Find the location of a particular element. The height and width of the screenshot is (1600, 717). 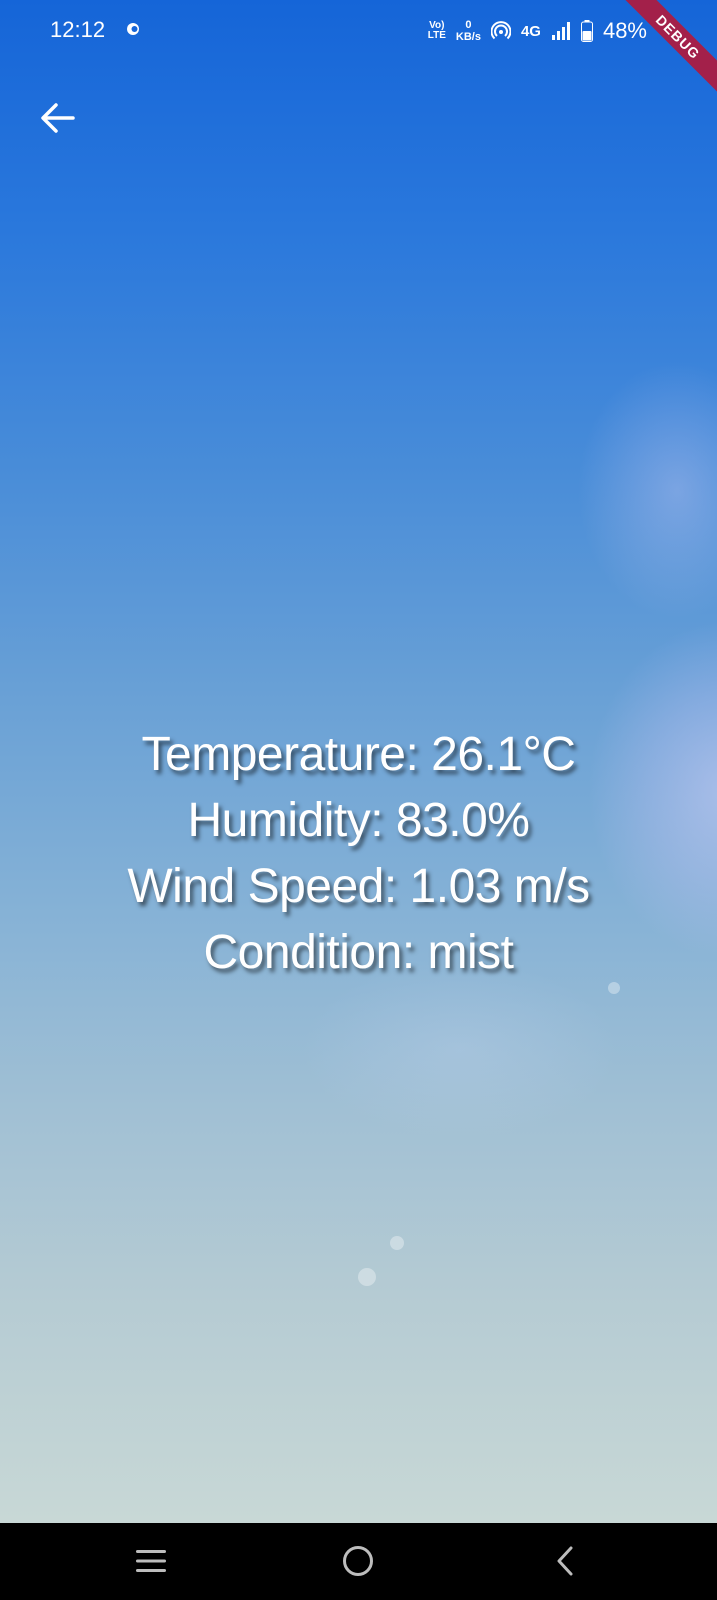

chevron-left-icon is located at coordinates (565, 1561).